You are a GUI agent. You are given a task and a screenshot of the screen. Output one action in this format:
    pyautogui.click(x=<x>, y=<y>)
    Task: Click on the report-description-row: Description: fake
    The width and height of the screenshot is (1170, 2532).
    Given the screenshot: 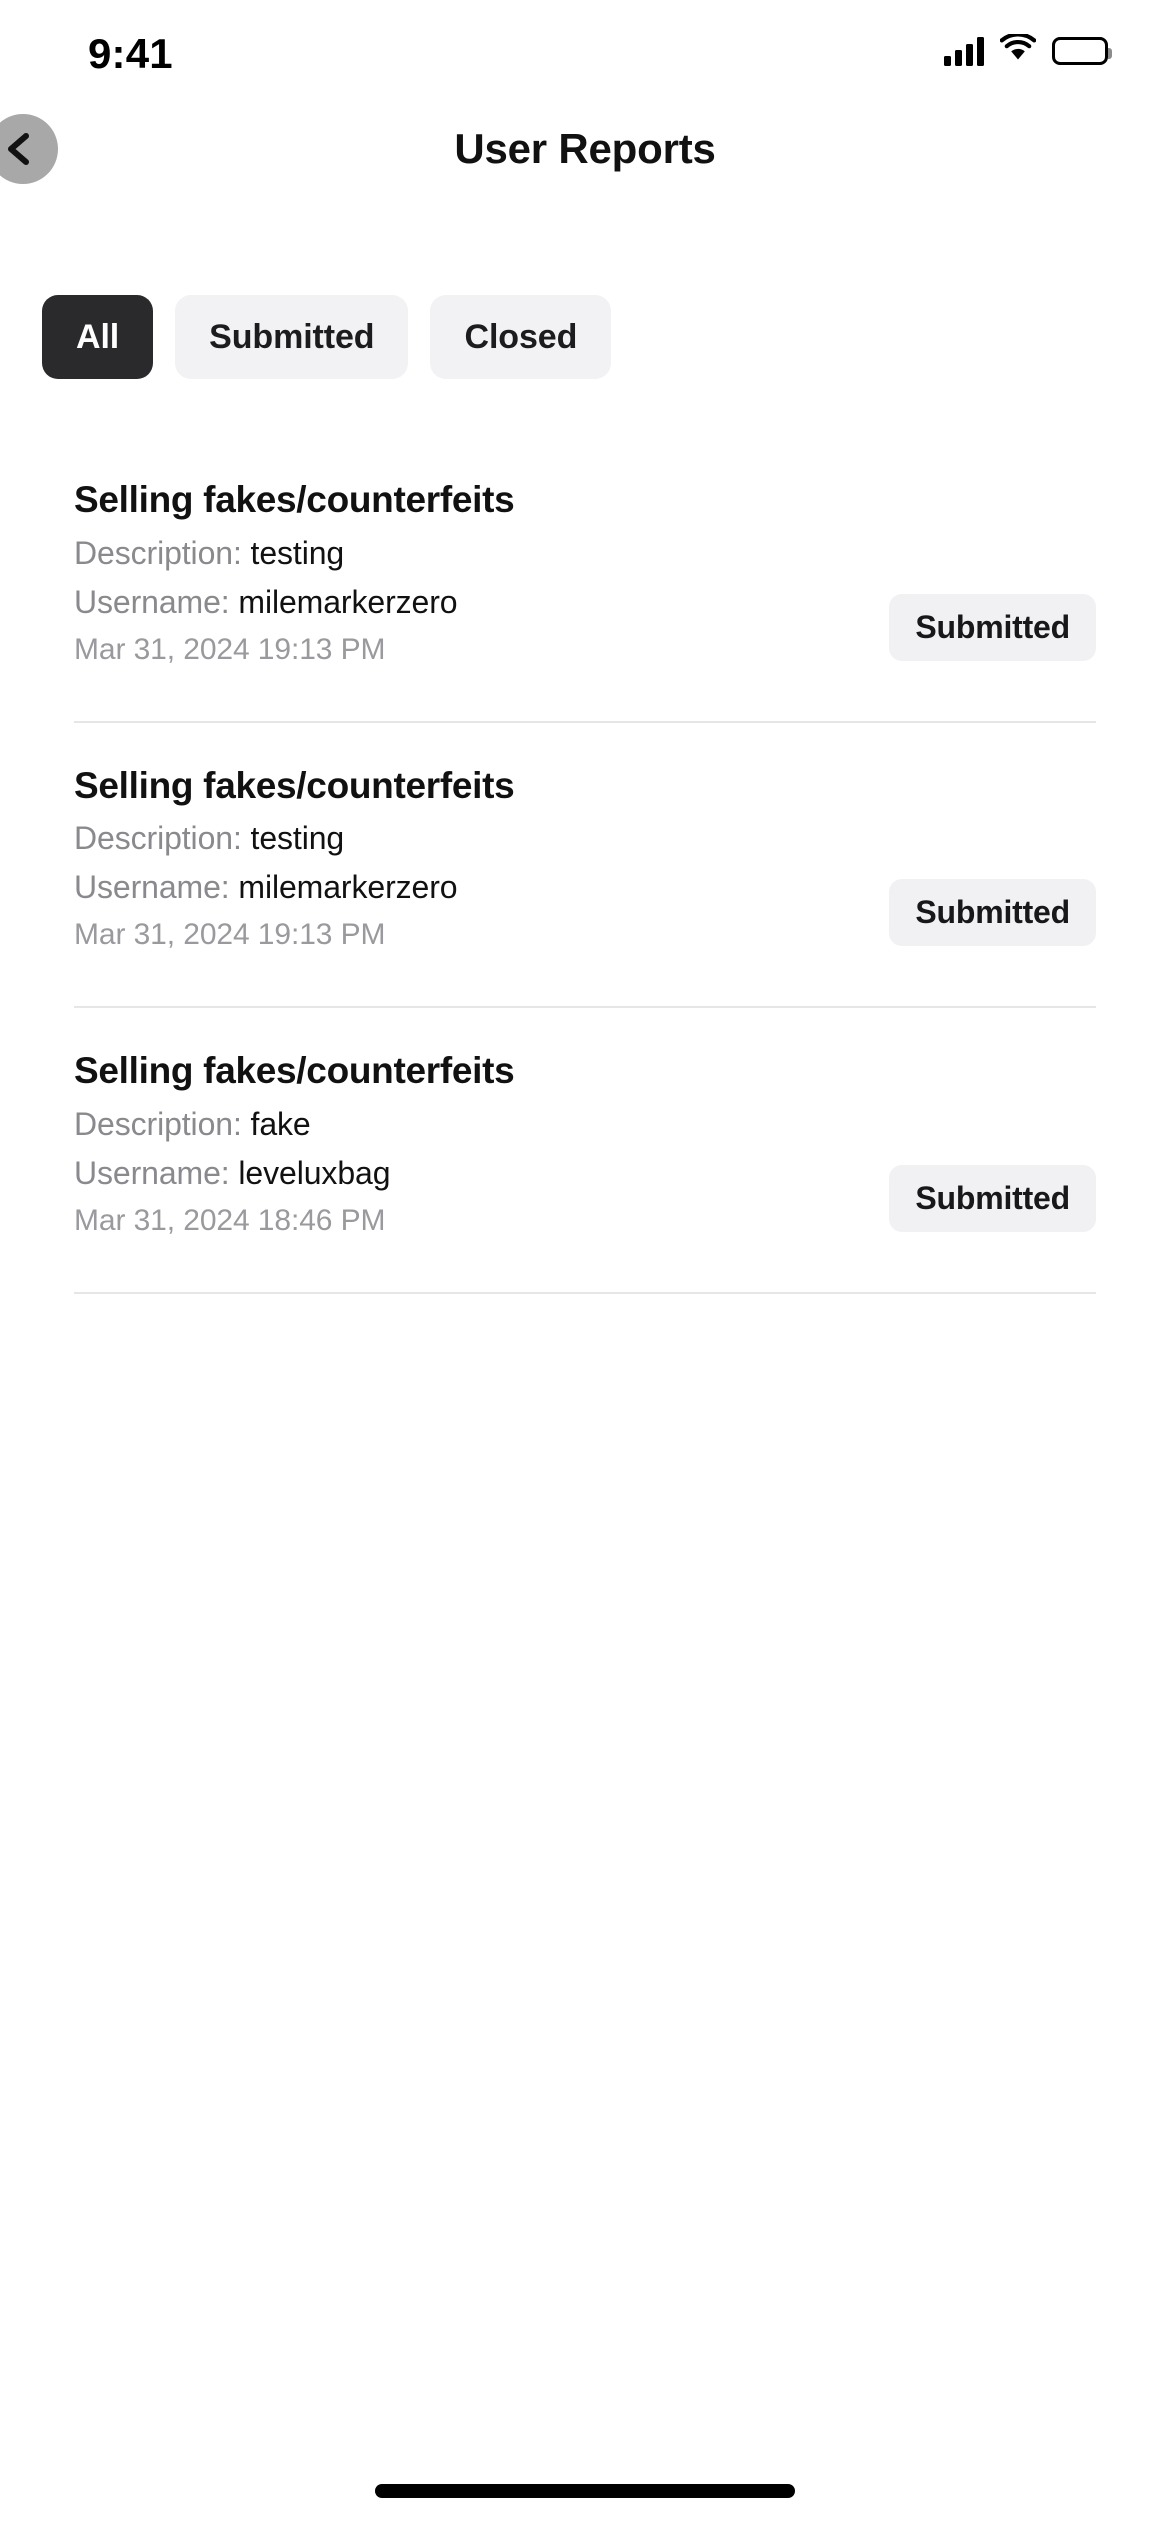 What is the action you would take?
    pyautogui.click(x=585, y=1124)
    